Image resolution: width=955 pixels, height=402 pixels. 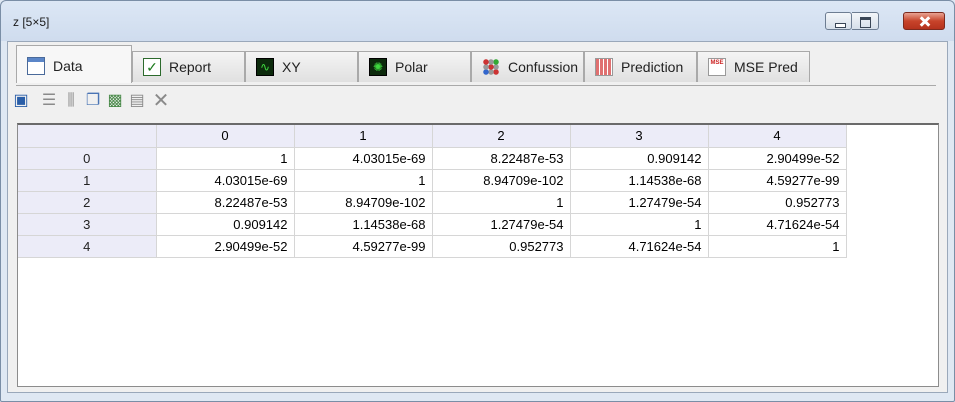 I want to click on tab-label: Polar, so click(x=411, y=67).